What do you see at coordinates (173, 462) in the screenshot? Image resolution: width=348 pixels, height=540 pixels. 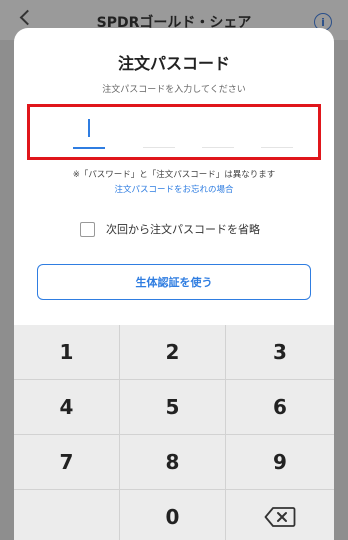 I see `key-8: 8` at bounding box center [173, 462].